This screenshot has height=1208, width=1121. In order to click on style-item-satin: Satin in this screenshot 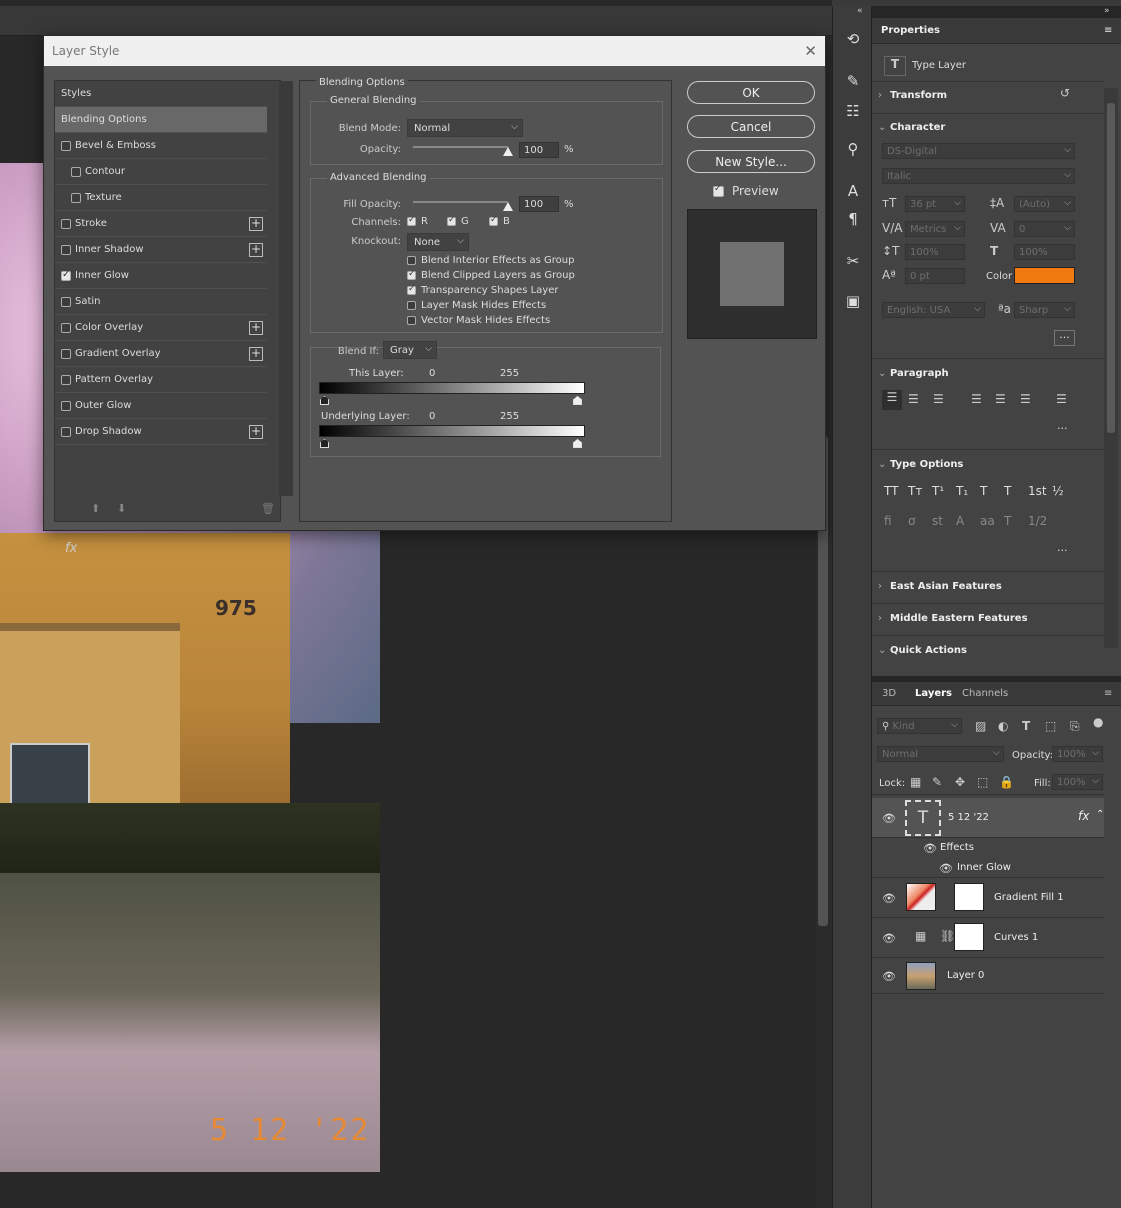, I will do `click(161, 302)`.